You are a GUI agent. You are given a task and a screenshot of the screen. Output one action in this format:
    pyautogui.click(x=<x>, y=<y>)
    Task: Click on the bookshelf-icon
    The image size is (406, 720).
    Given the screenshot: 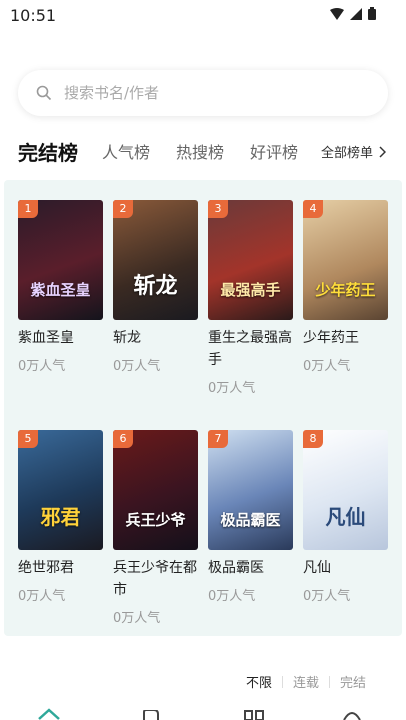 What is the action you would take?
    pyautogui.click(x=151, y=715)
    